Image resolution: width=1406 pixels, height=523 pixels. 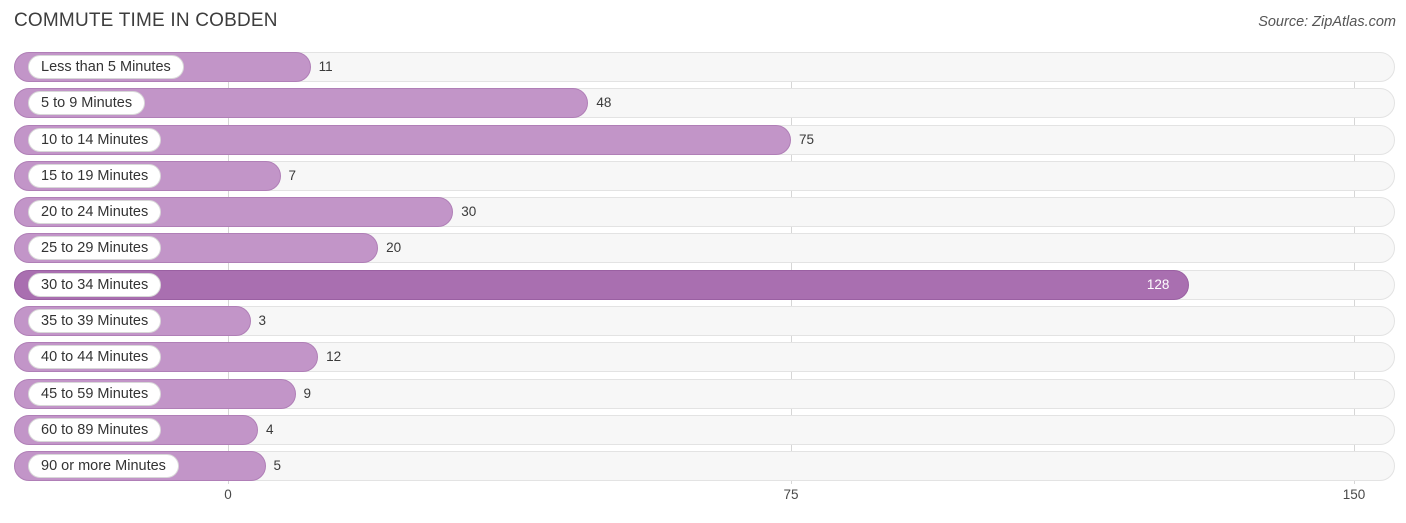 I want to click on value-label: 9, so click(x=307, y=393).